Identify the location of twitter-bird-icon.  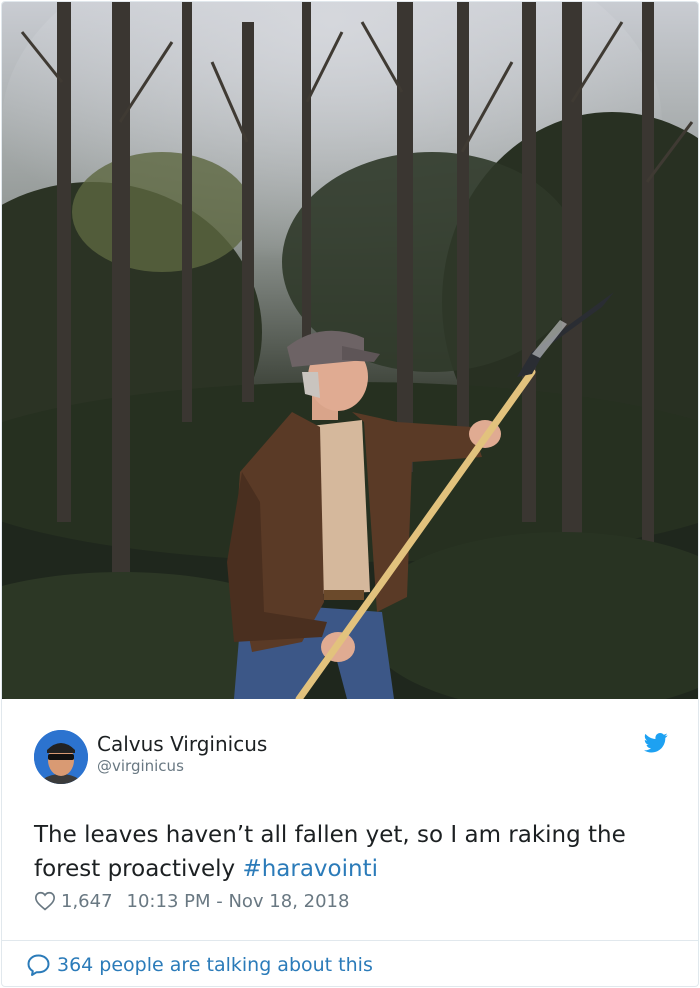
(656, 743).